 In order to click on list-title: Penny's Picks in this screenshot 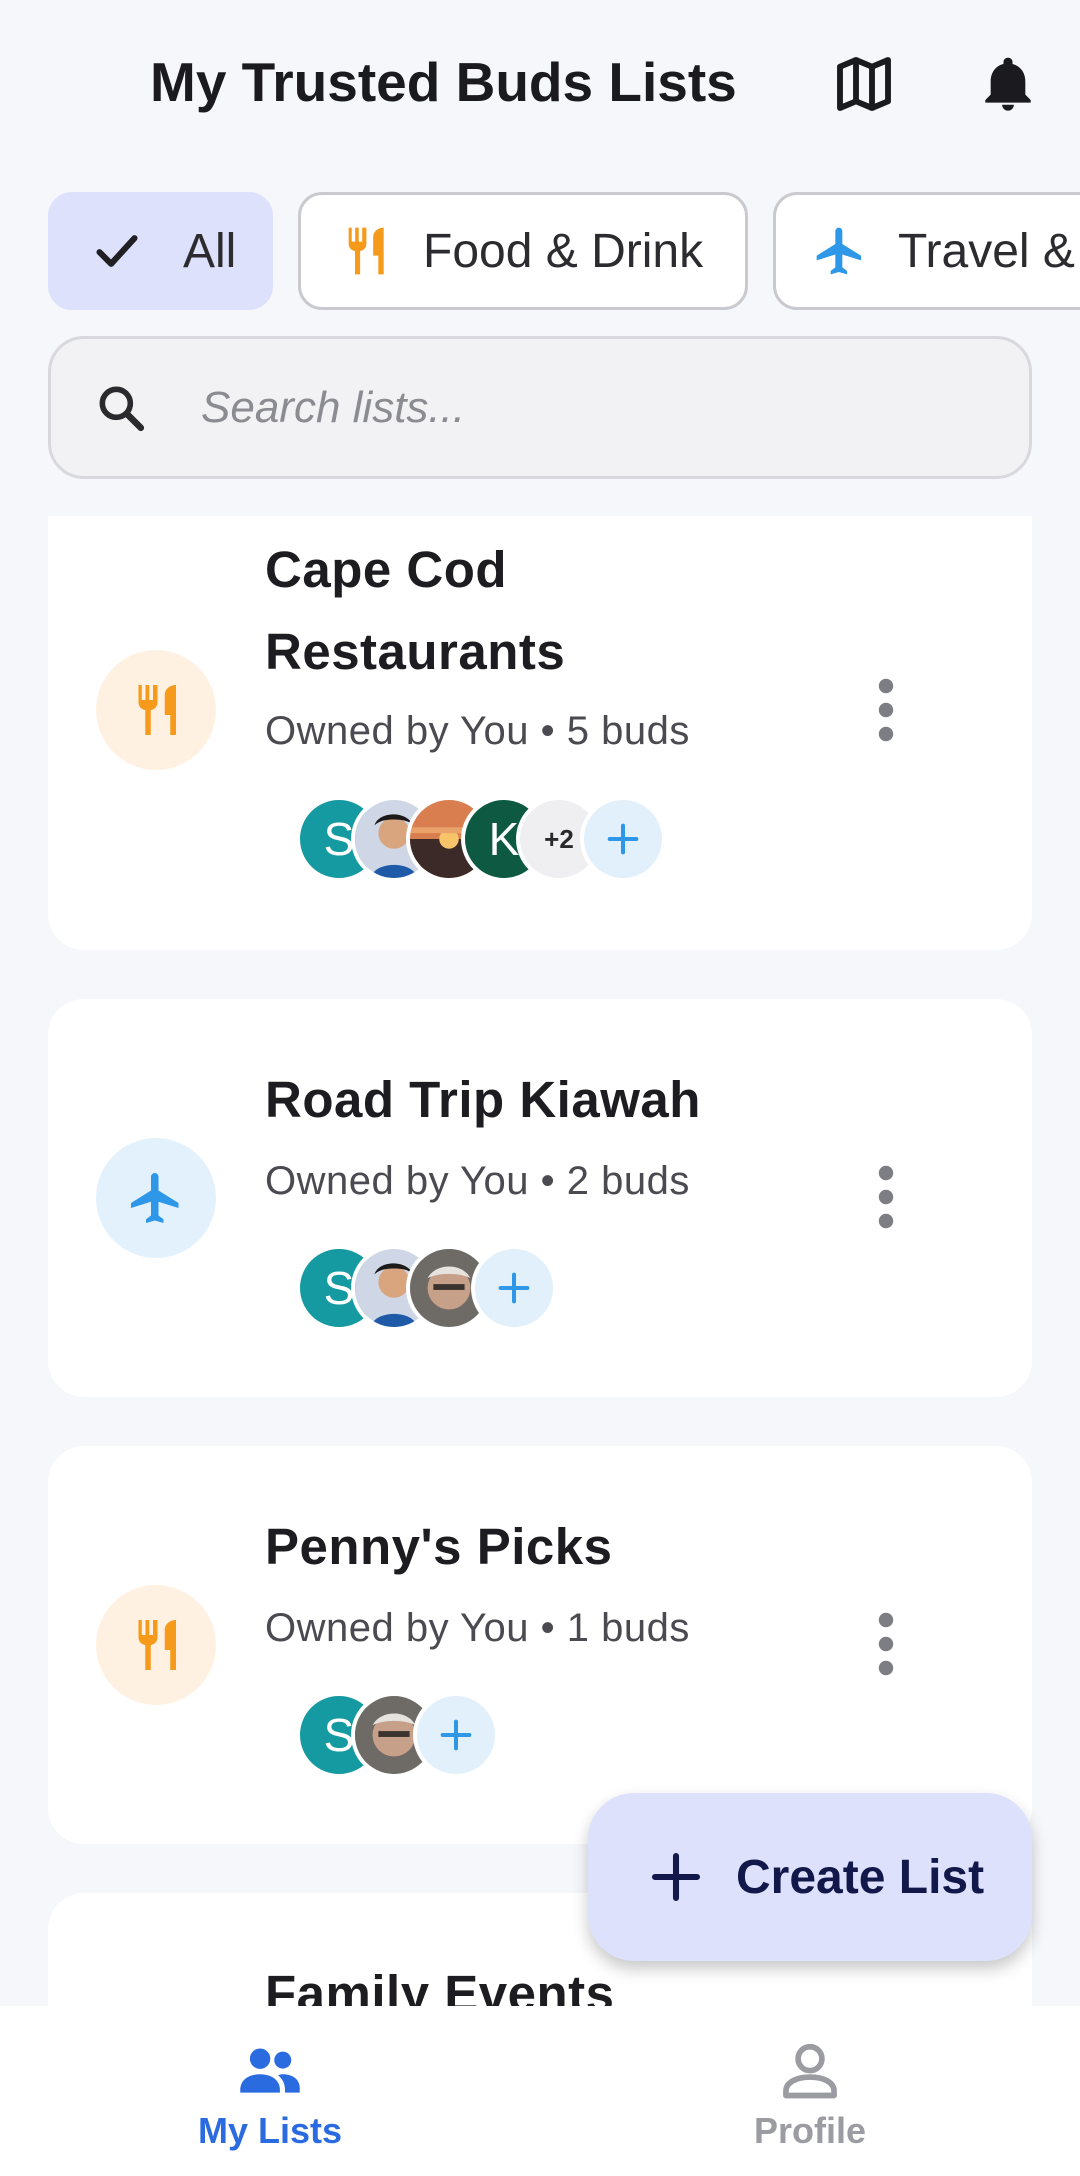, I will do `click(439, 1546)`.